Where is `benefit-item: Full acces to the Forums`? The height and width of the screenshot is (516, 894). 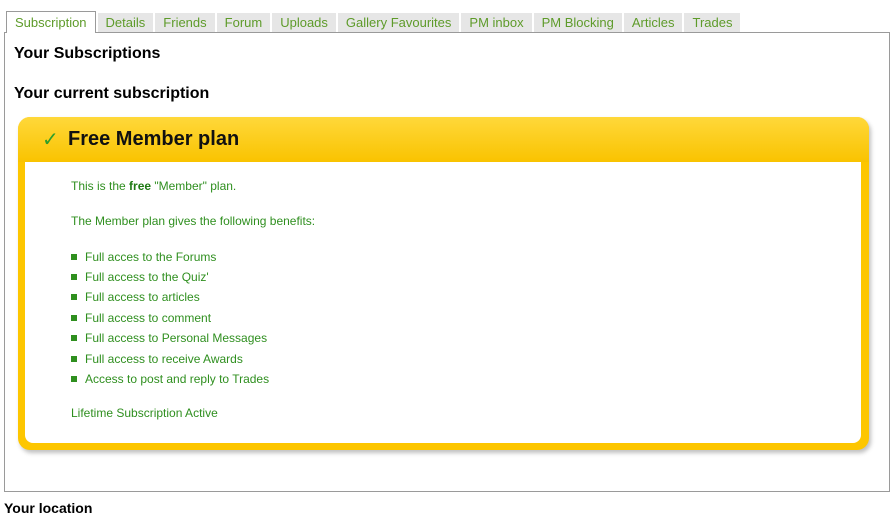 benefit-item: Full acces to the Forums is located at coordinates (143, 257).